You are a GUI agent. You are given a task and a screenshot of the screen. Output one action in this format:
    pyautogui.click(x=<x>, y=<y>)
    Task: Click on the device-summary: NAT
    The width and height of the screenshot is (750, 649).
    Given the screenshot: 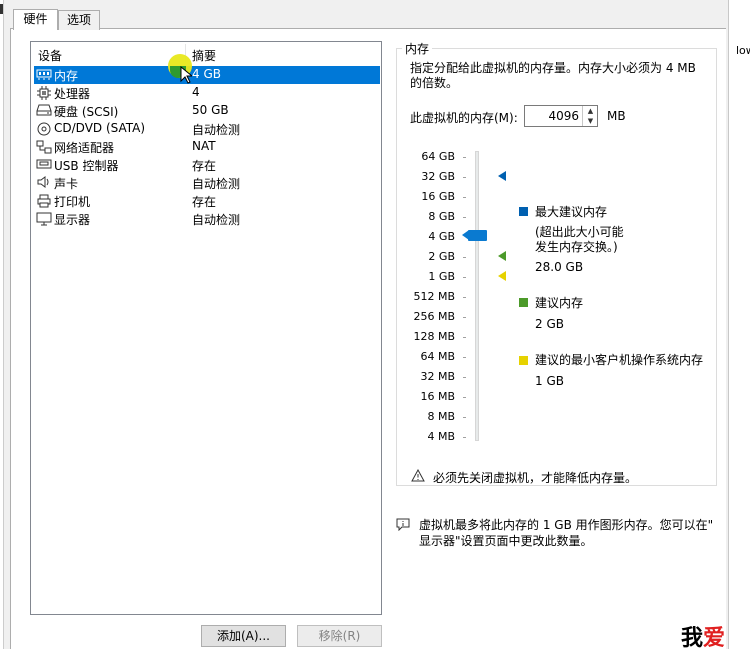 What is the action you would take?
    pyautogui.click(x=204, y=146)
    